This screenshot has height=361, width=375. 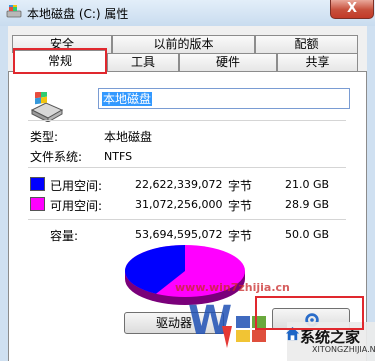 I want to click on tab-previous-versions: 以前的版本, so click(x=183, y=44).